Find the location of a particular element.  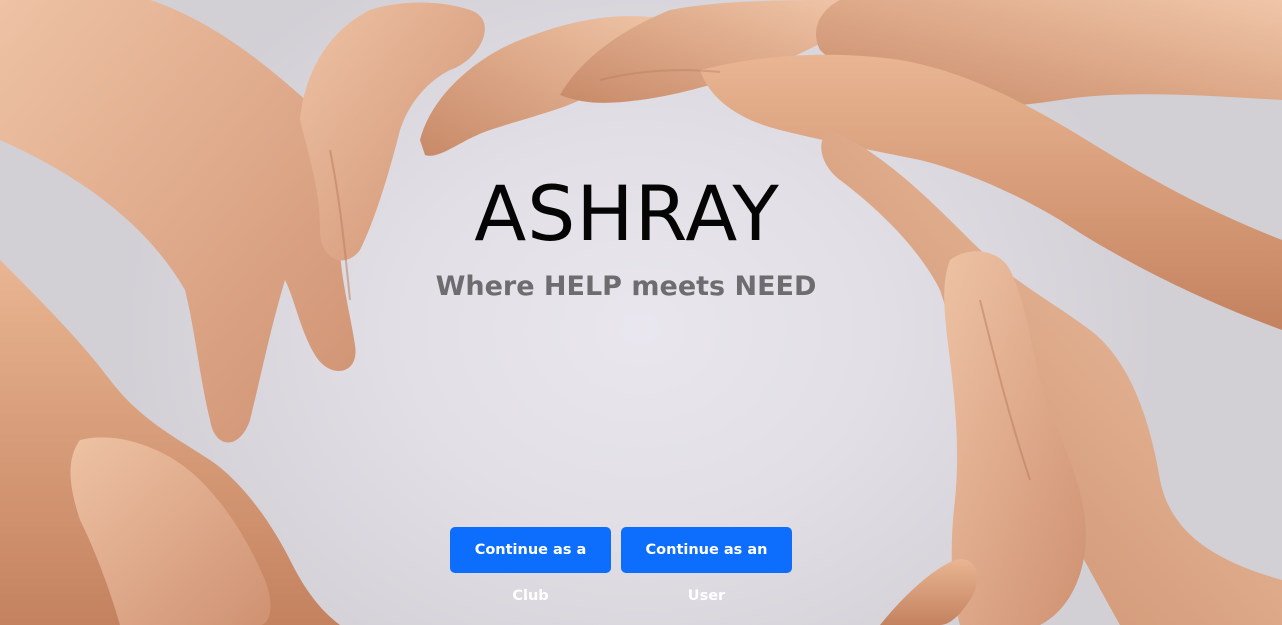

tagline: Where HELP meets NEED is located at coordinates (626, 286).